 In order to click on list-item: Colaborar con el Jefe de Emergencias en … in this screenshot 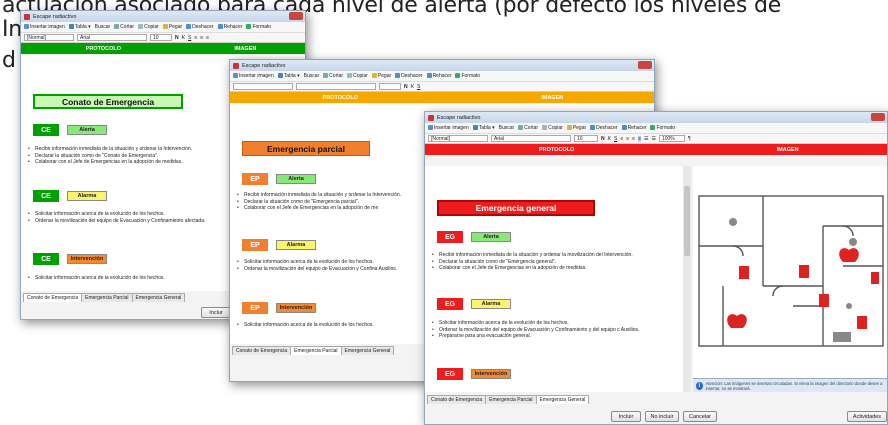, I will do `click(132, 162)`.